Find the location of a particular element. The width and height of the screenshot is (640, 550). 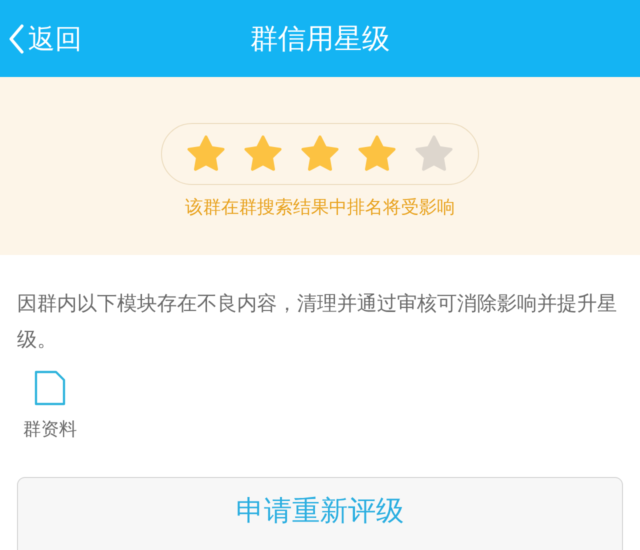

re-rate-button: 申请重新评级 is located at coordinates (320, 513).